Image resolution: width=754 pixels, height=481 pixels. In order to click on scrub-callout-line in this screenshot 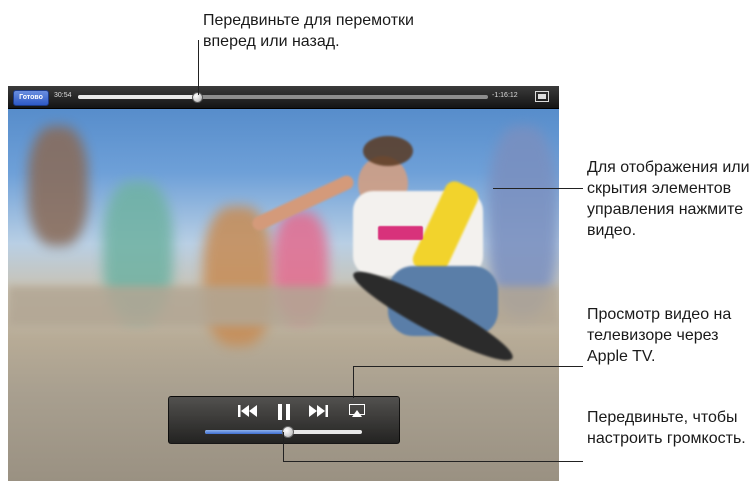, I will do `click(198, 67)`.